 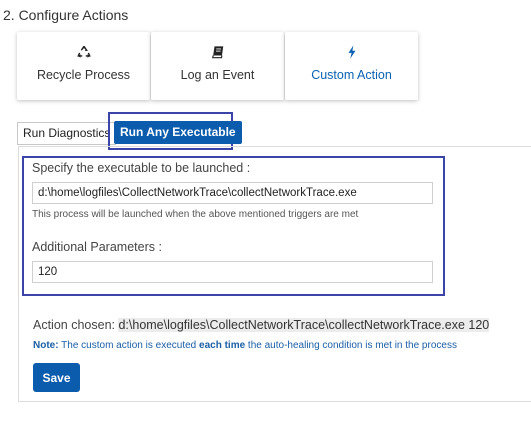 What do you see at coordinates (217, 75) in the screenshot?
I see `card-label: Log an Event` at bounding box center [217, 75].